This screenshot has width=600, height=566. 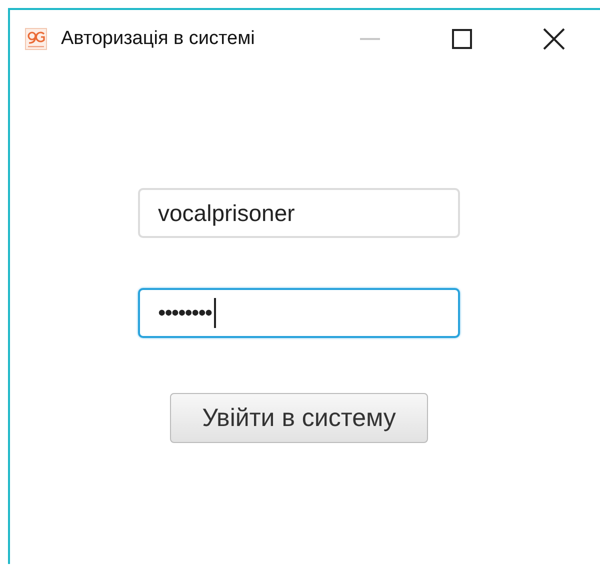 I want to click on window-title: Авторизація в системі, so click(x=158, y=39).